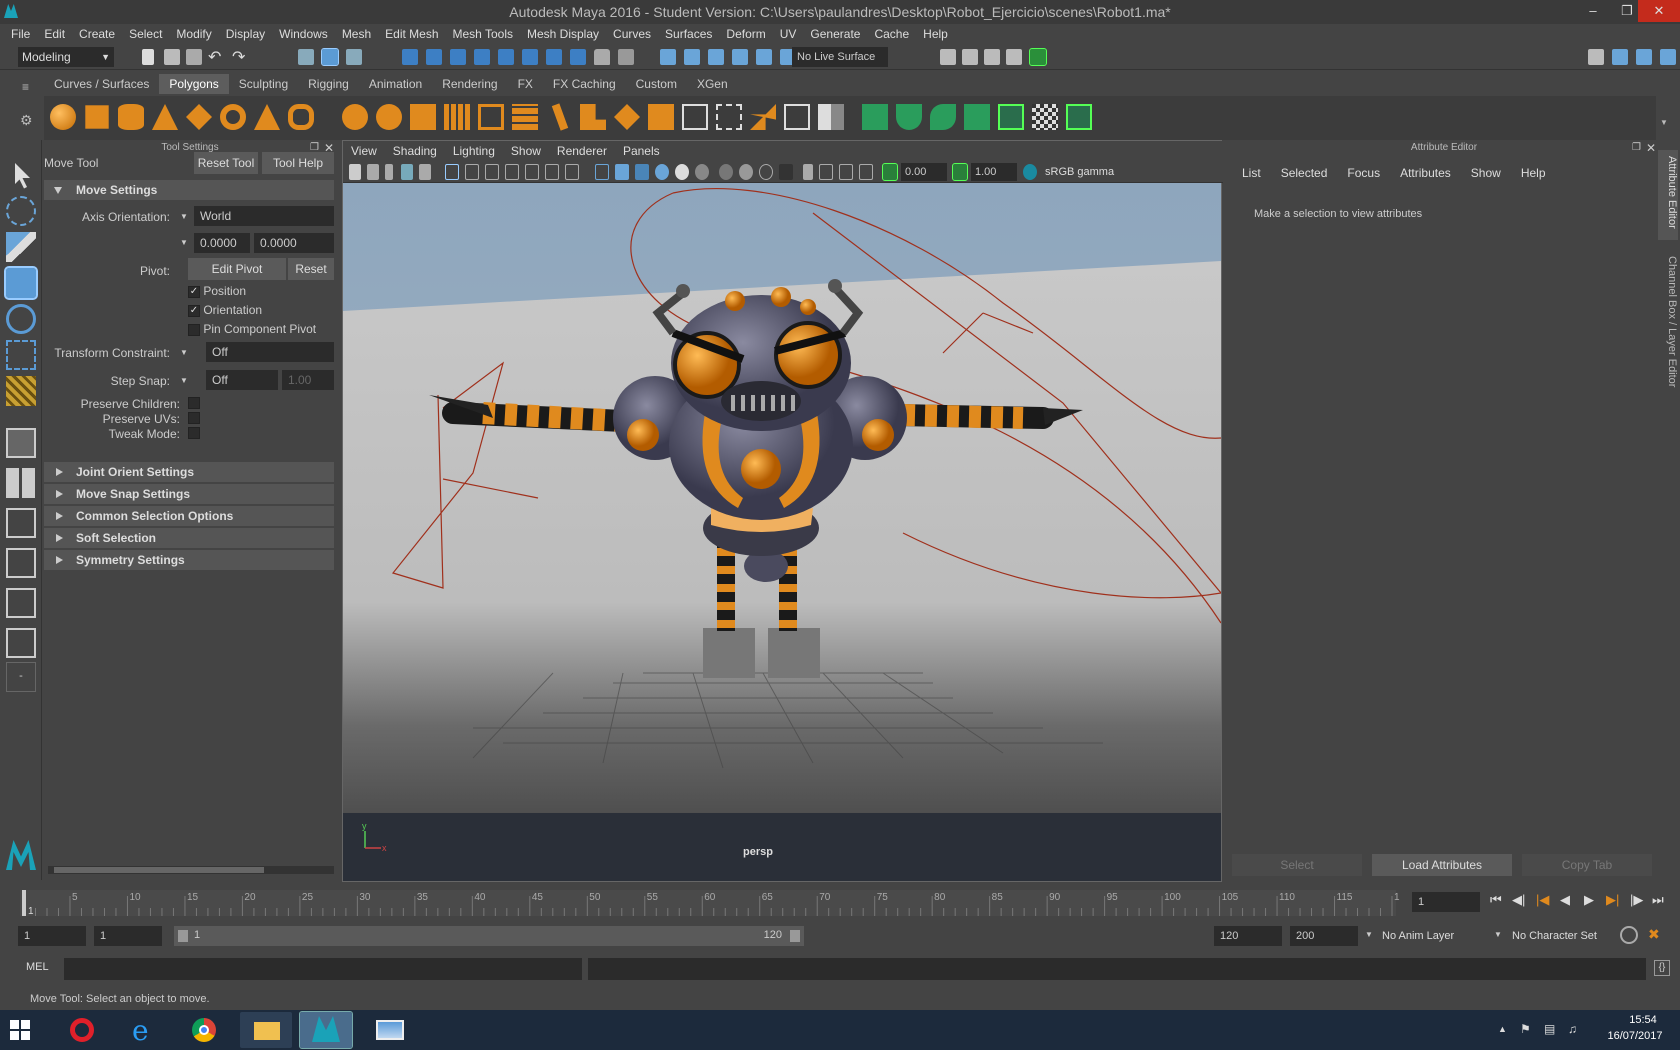 This screenshot has height=1050, width=1680. Describe the element at coordinates (1612, 900) in the screenshot. I see `step-forward-key-icon: ▶|` at that location.